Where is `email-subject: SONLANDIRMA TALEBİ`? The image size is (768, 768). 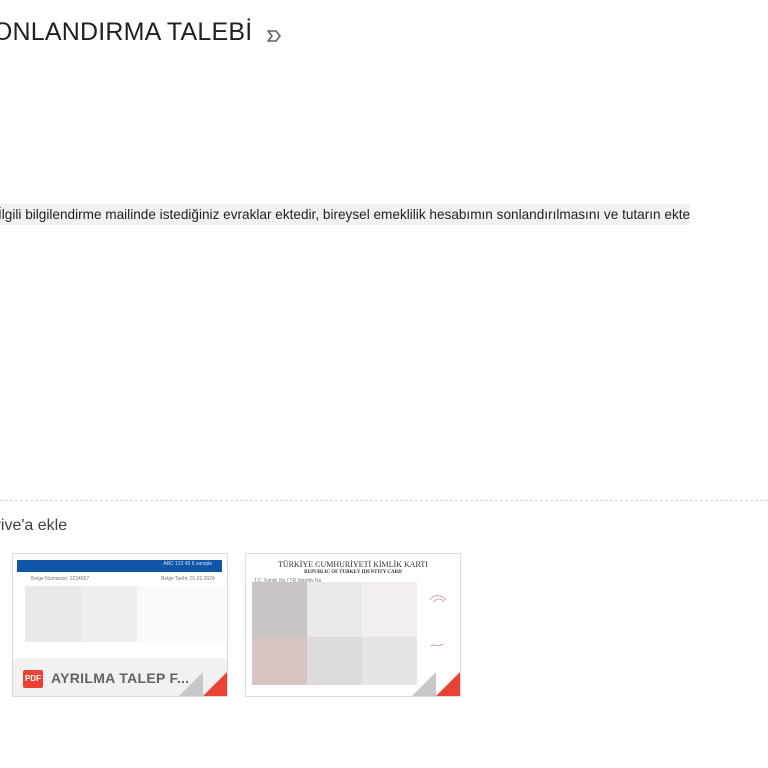 email-subject: SONLANDIRMA TALEBİ is located at coordinates (126, 32).